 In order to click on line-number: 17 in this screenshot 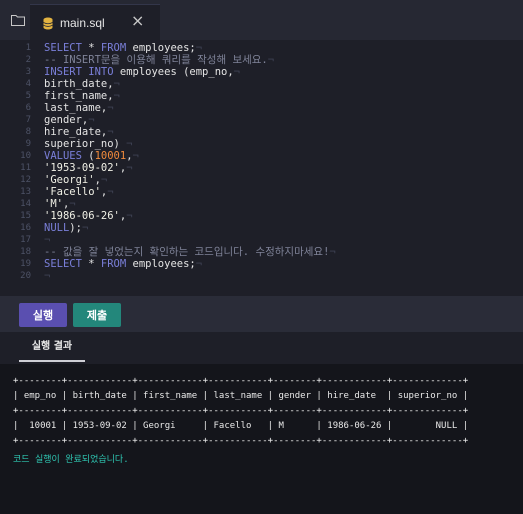, I will do `click(25, 240)`.